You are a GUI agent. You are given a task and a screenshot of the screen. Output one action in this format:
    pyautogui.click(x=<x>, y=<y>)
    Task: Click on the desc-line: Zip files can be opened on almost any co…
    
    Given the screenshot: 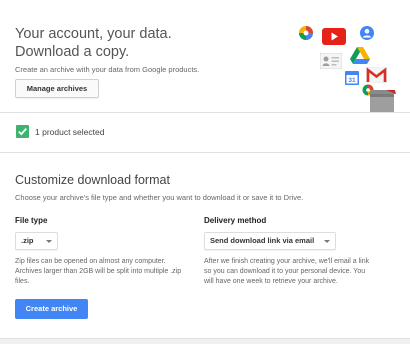 What is the action you would take?
    pyautogui.click(x=90, y=261)
    